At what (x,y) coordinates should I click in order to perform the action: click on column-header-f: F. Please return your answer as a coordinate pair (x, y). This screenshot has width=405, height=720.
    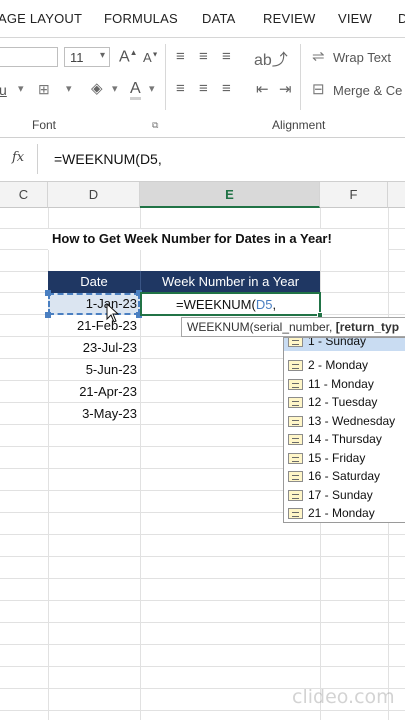
    Looking at the image, I should click on (354, 195).